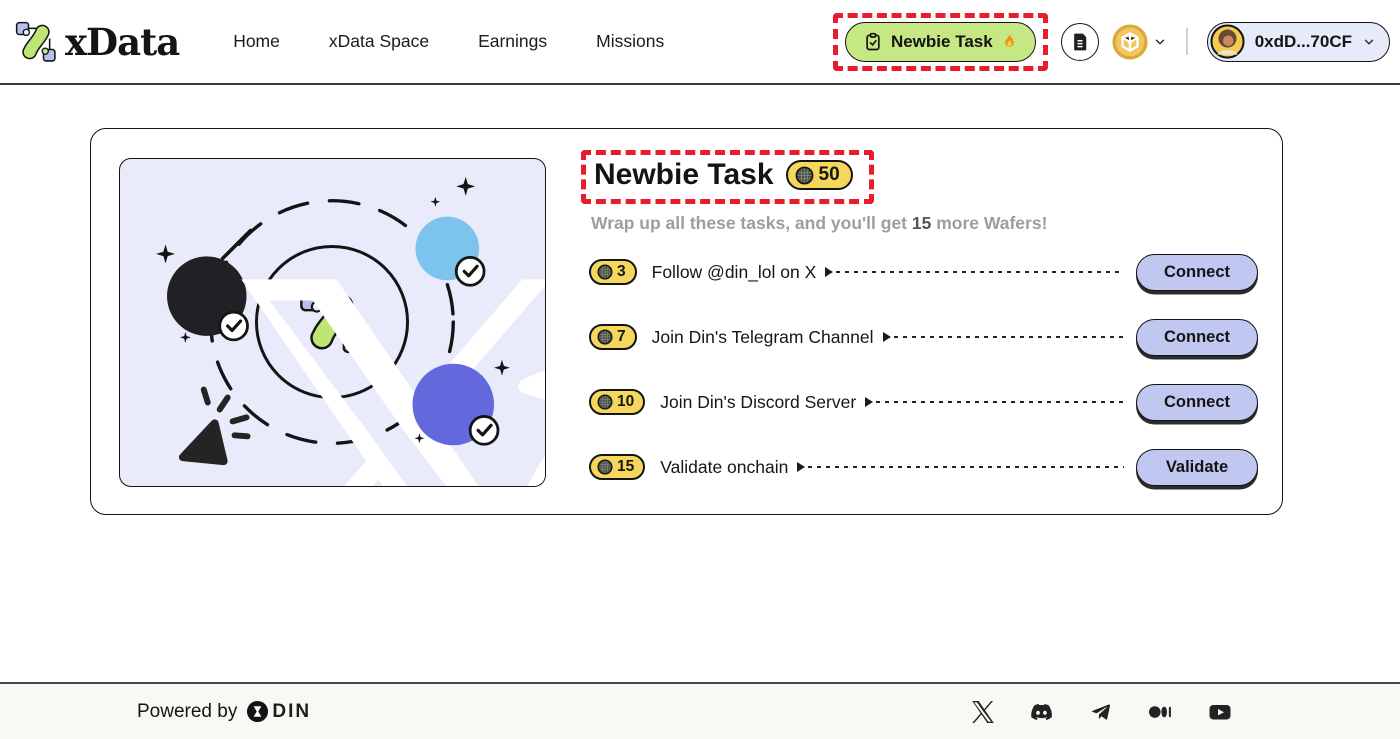  I want to click on medium-icon, so click(1160, 711).